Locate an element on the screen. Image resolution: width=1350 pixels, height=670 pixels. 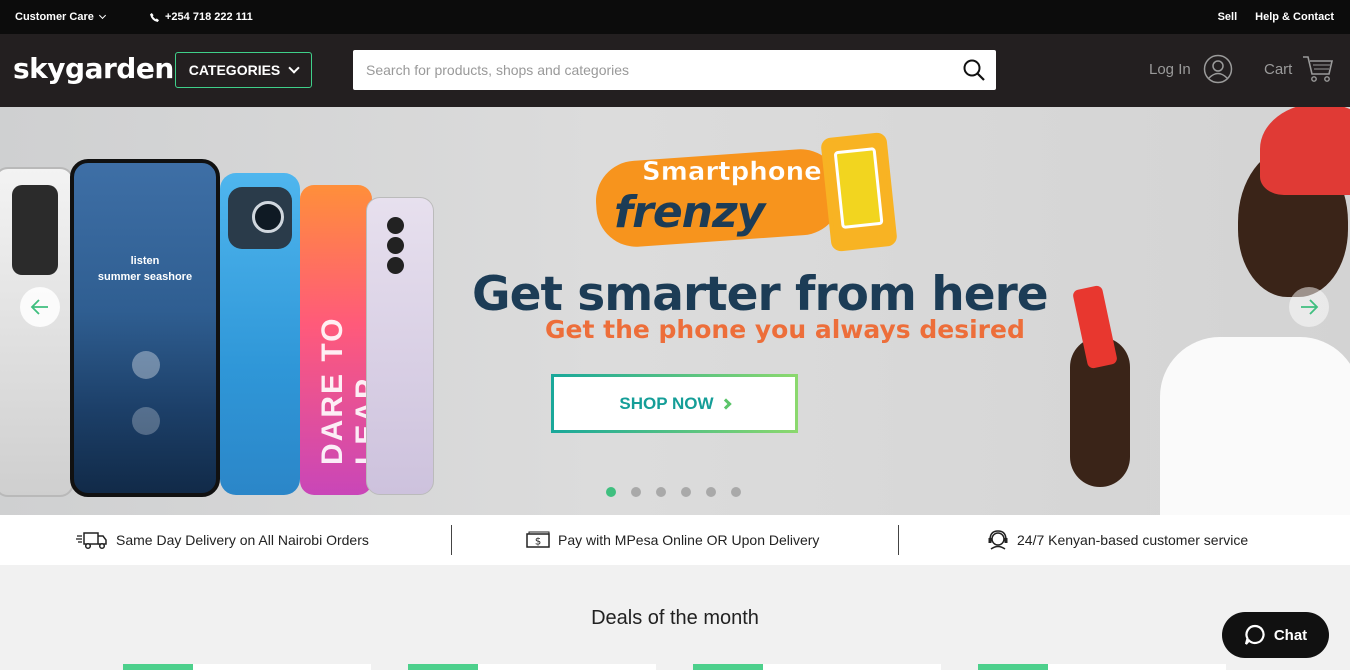
customer-care-label: Customer Care is located at coordinates (54, 17).